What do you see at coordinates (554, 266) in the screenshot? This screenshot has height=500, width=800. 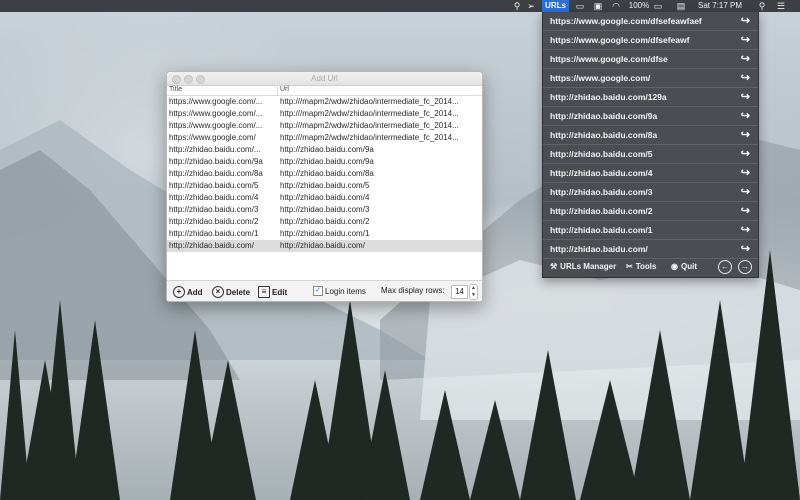 I see `wrench-icon: ⚒` at bounding box center [554, 266].